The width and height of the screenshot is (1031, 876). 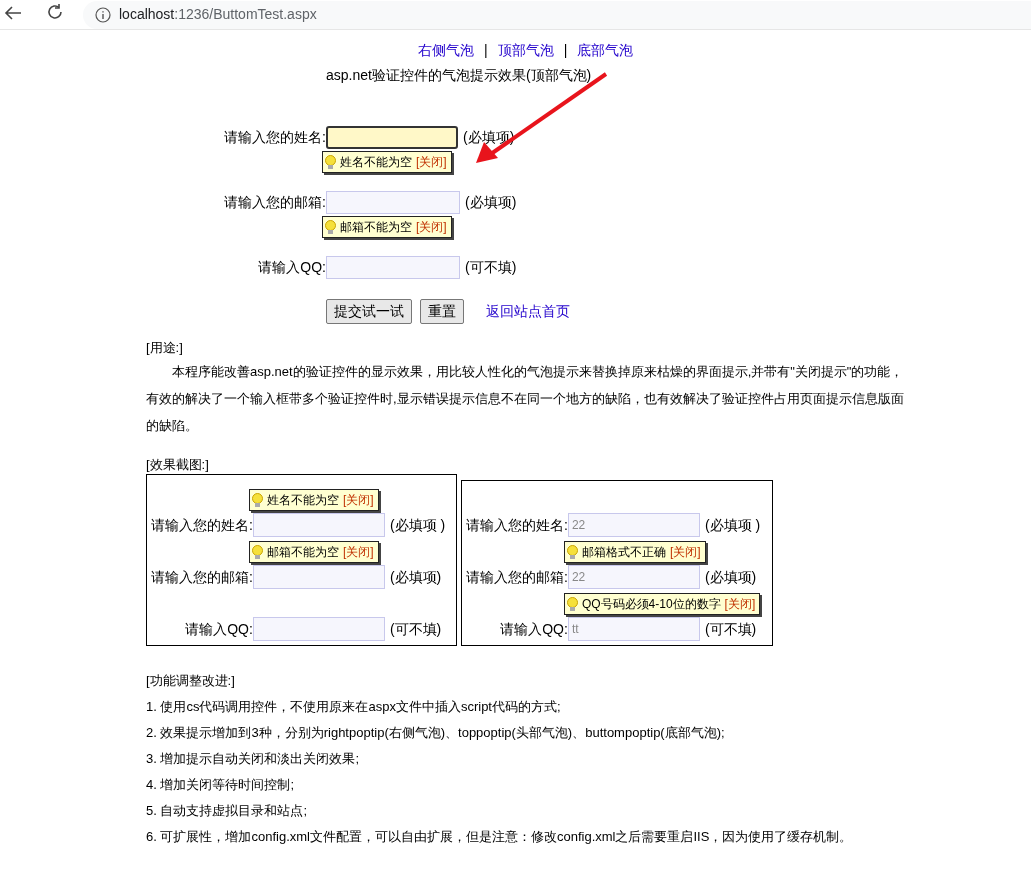 I want to click on home-link: 返回站点首页, so click(x=528, y=311).